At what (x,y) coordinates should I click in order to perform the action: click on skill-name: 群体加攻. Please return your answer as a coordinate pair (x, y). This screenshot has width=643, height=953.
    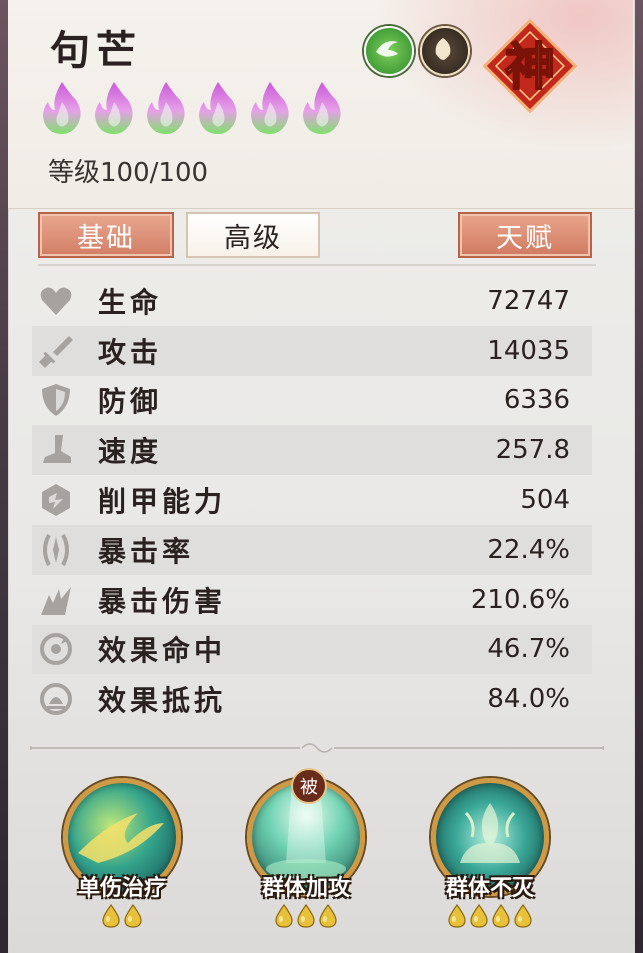
    Looking at the image, I should click on (305, 888).